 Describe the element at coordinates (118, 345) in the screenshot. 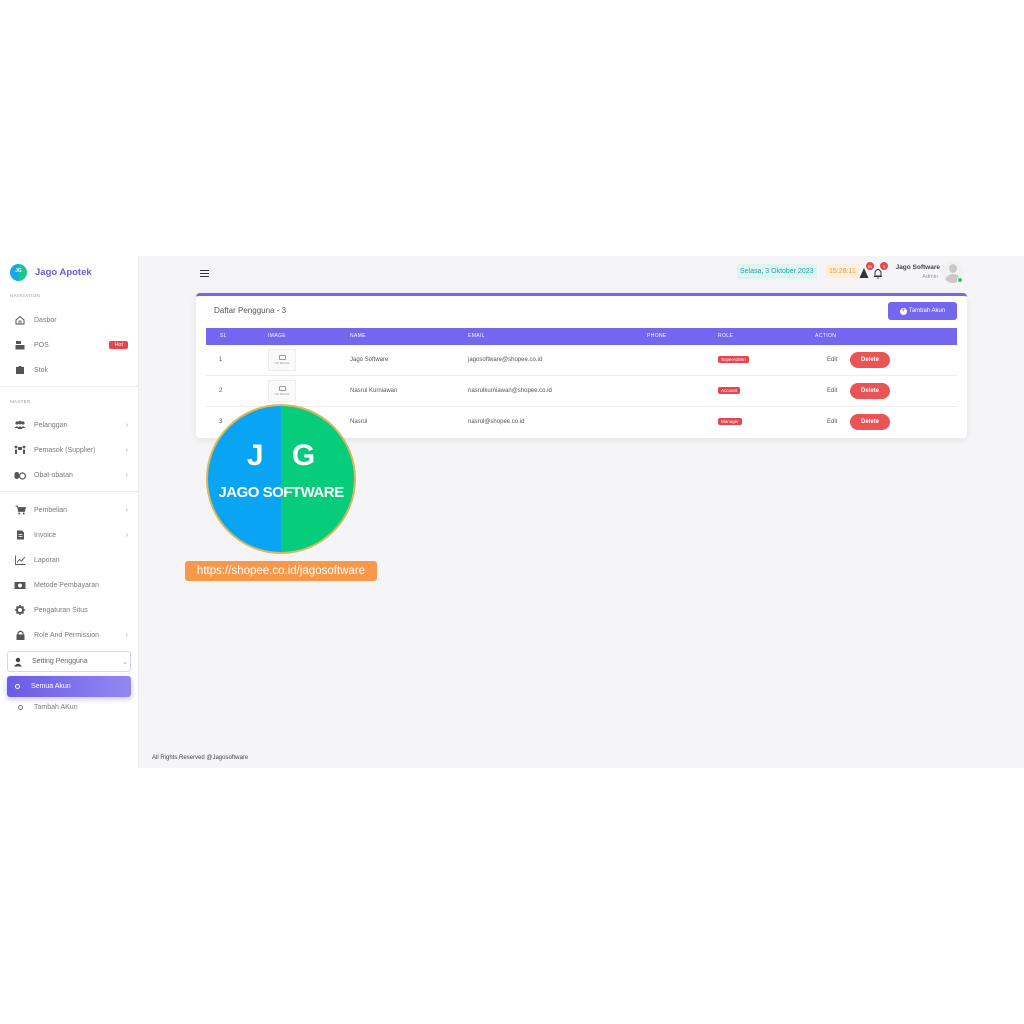

I see `hot-badge: Hot` at that location.